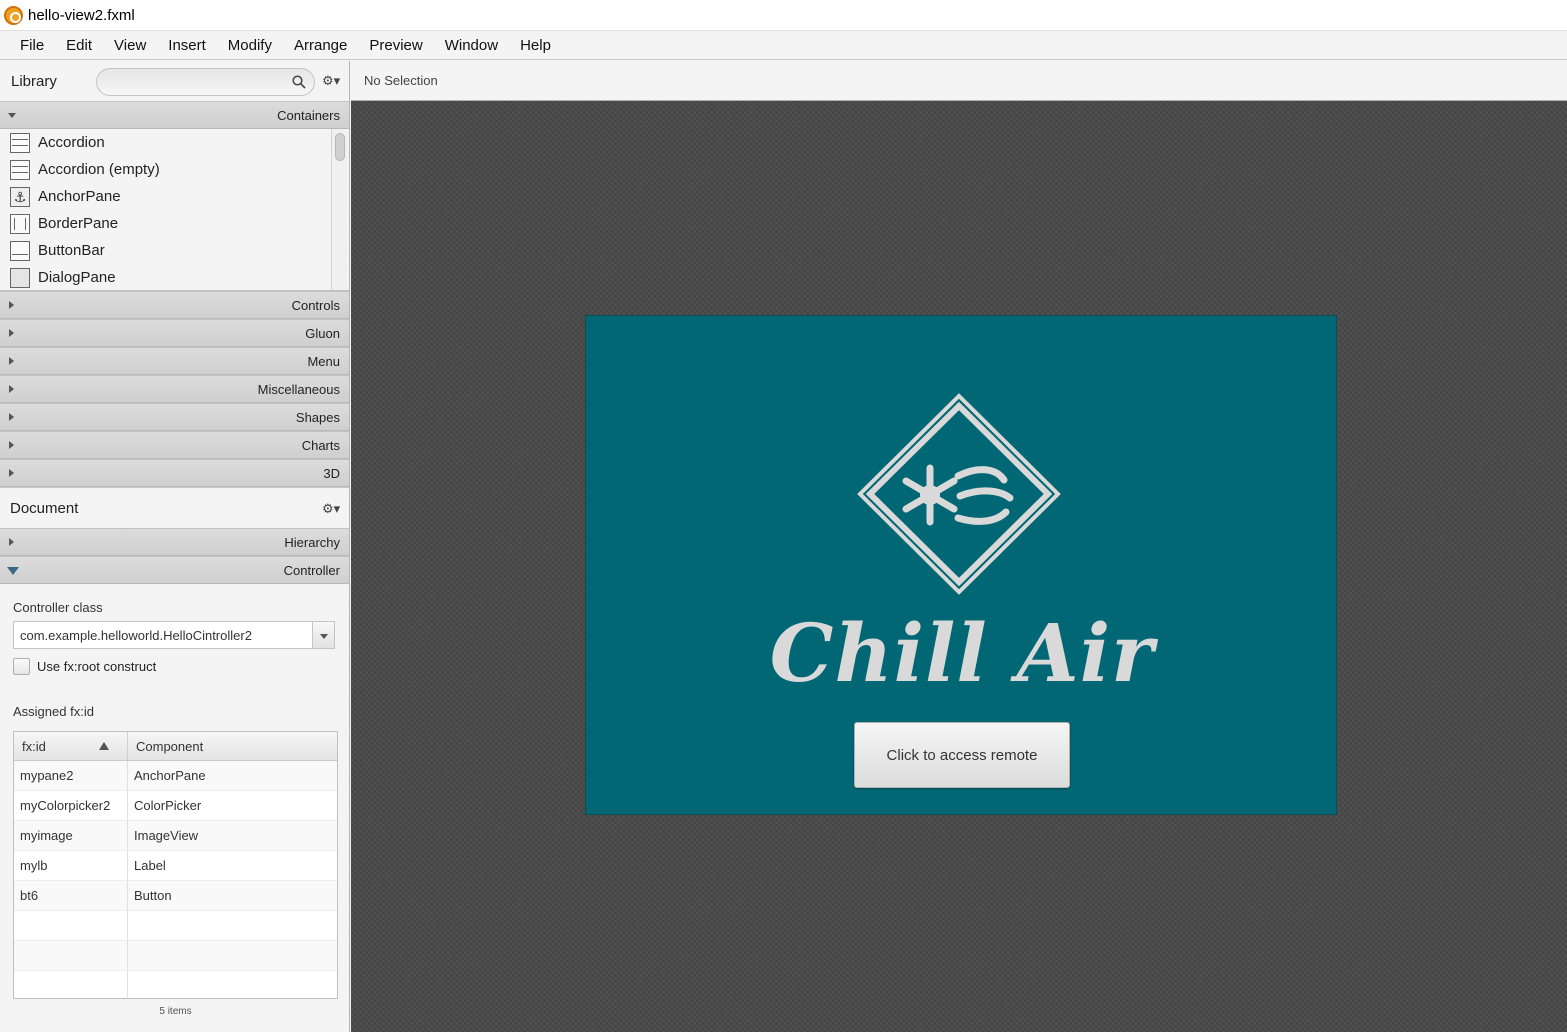 This screenshot has height=1032, width=1567. Describe the element at coordinates (175, 1011) in the screenshot. I see `table-item-count: 5 items` at that location.